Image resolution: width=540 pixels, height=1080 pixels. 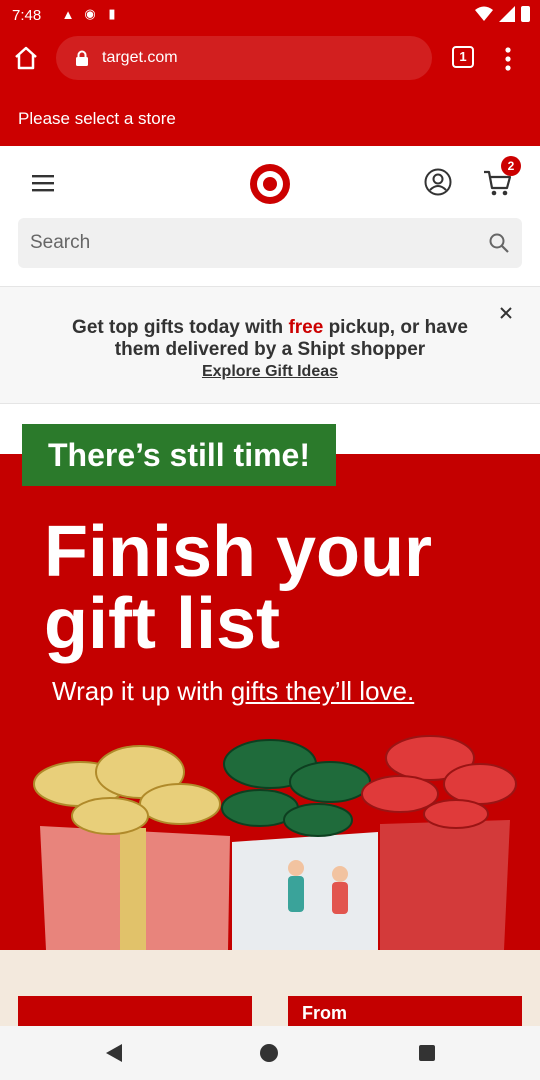 I want to click on shopping-bag-icon: ▮, so click(x=112, y=13).